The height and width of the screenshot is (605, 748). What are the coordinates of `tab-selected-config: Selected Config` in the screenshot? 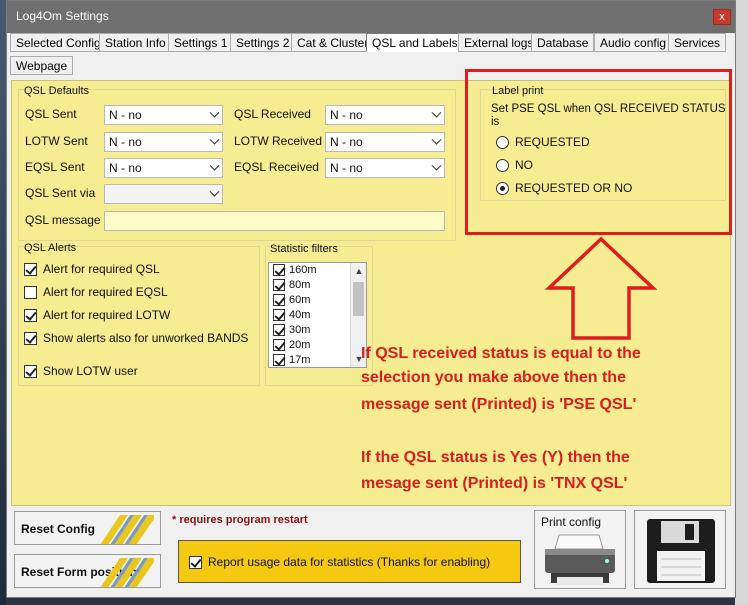 It's located at (58, 42).